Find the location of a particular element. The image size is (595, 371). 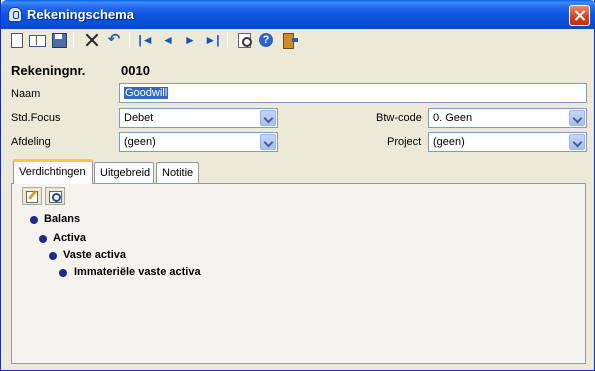

tab-verdichtingen: Verdichtingen is located at coordinates (53, 171).